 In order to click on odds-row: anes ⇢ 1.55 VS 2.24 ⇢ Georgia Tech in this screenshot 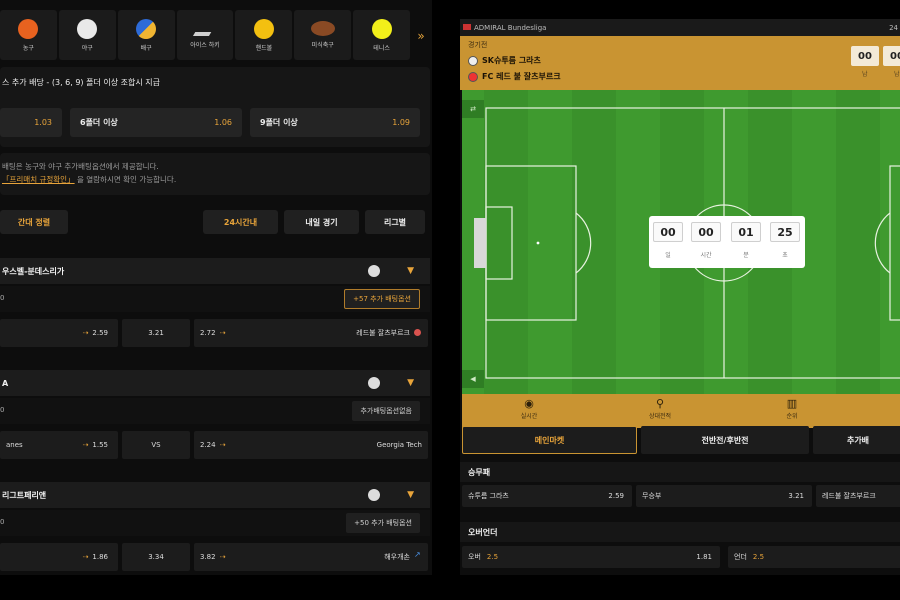, I will do `click(215, 446)`.